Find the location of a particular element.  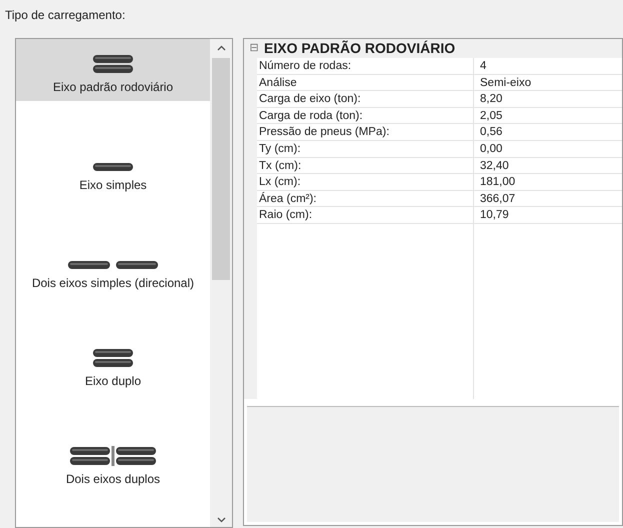

property-value: 0,56 is located at coordinates (491, 132).